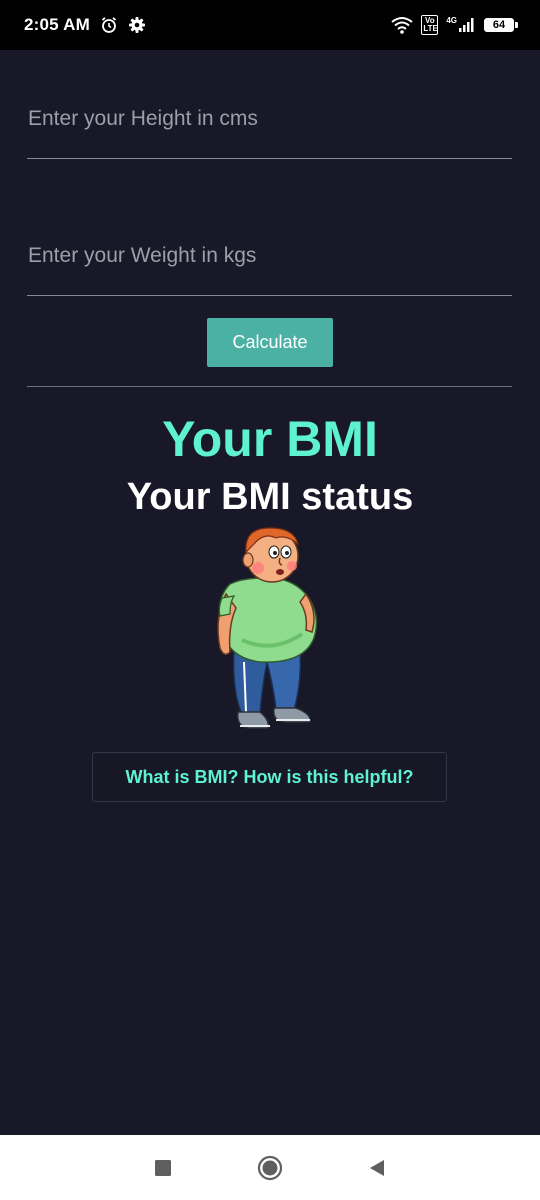  Describe the element at coordinates (430, 25) in the screenshot. I see `volte-badge: Vo LTE` at that location.